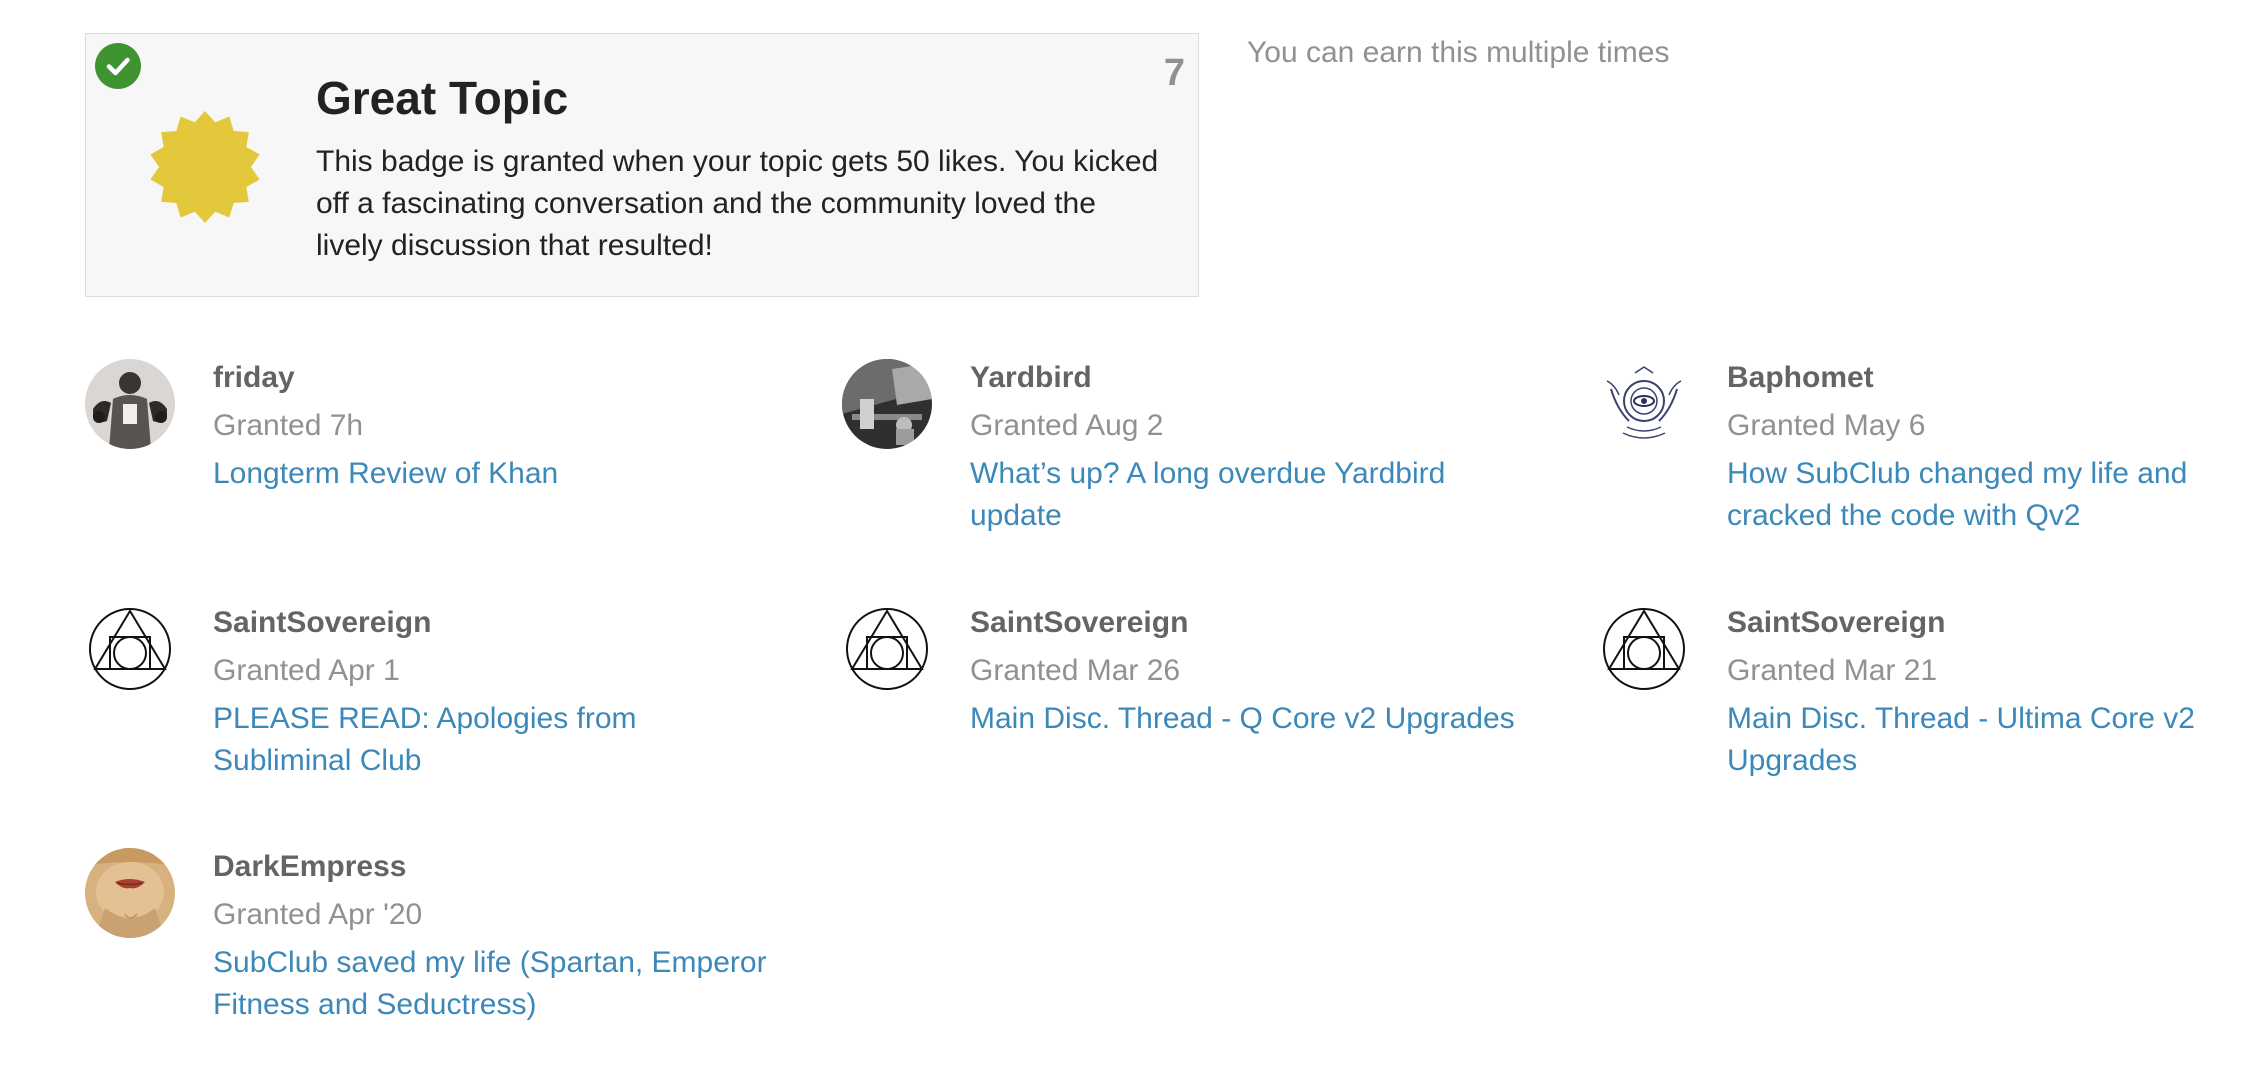  What do you see at coordinates (118, 66) in the screenshot?
I see `granted-check-icon` at bounding box center [118, 66].